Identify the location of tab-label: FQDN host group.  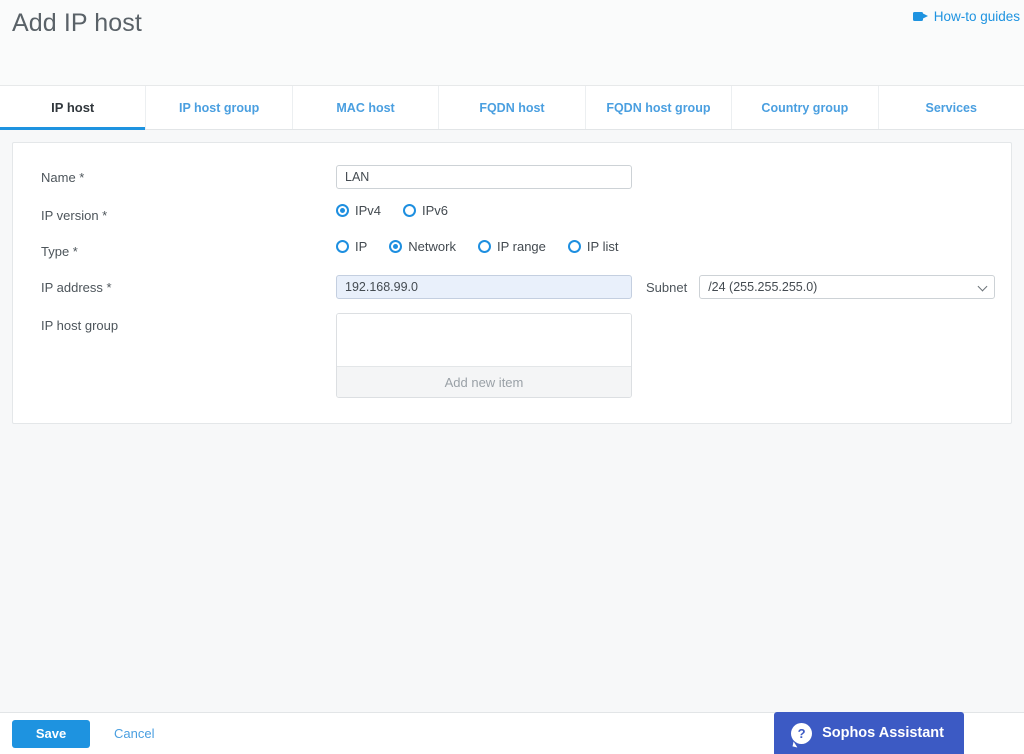
(658, 107).